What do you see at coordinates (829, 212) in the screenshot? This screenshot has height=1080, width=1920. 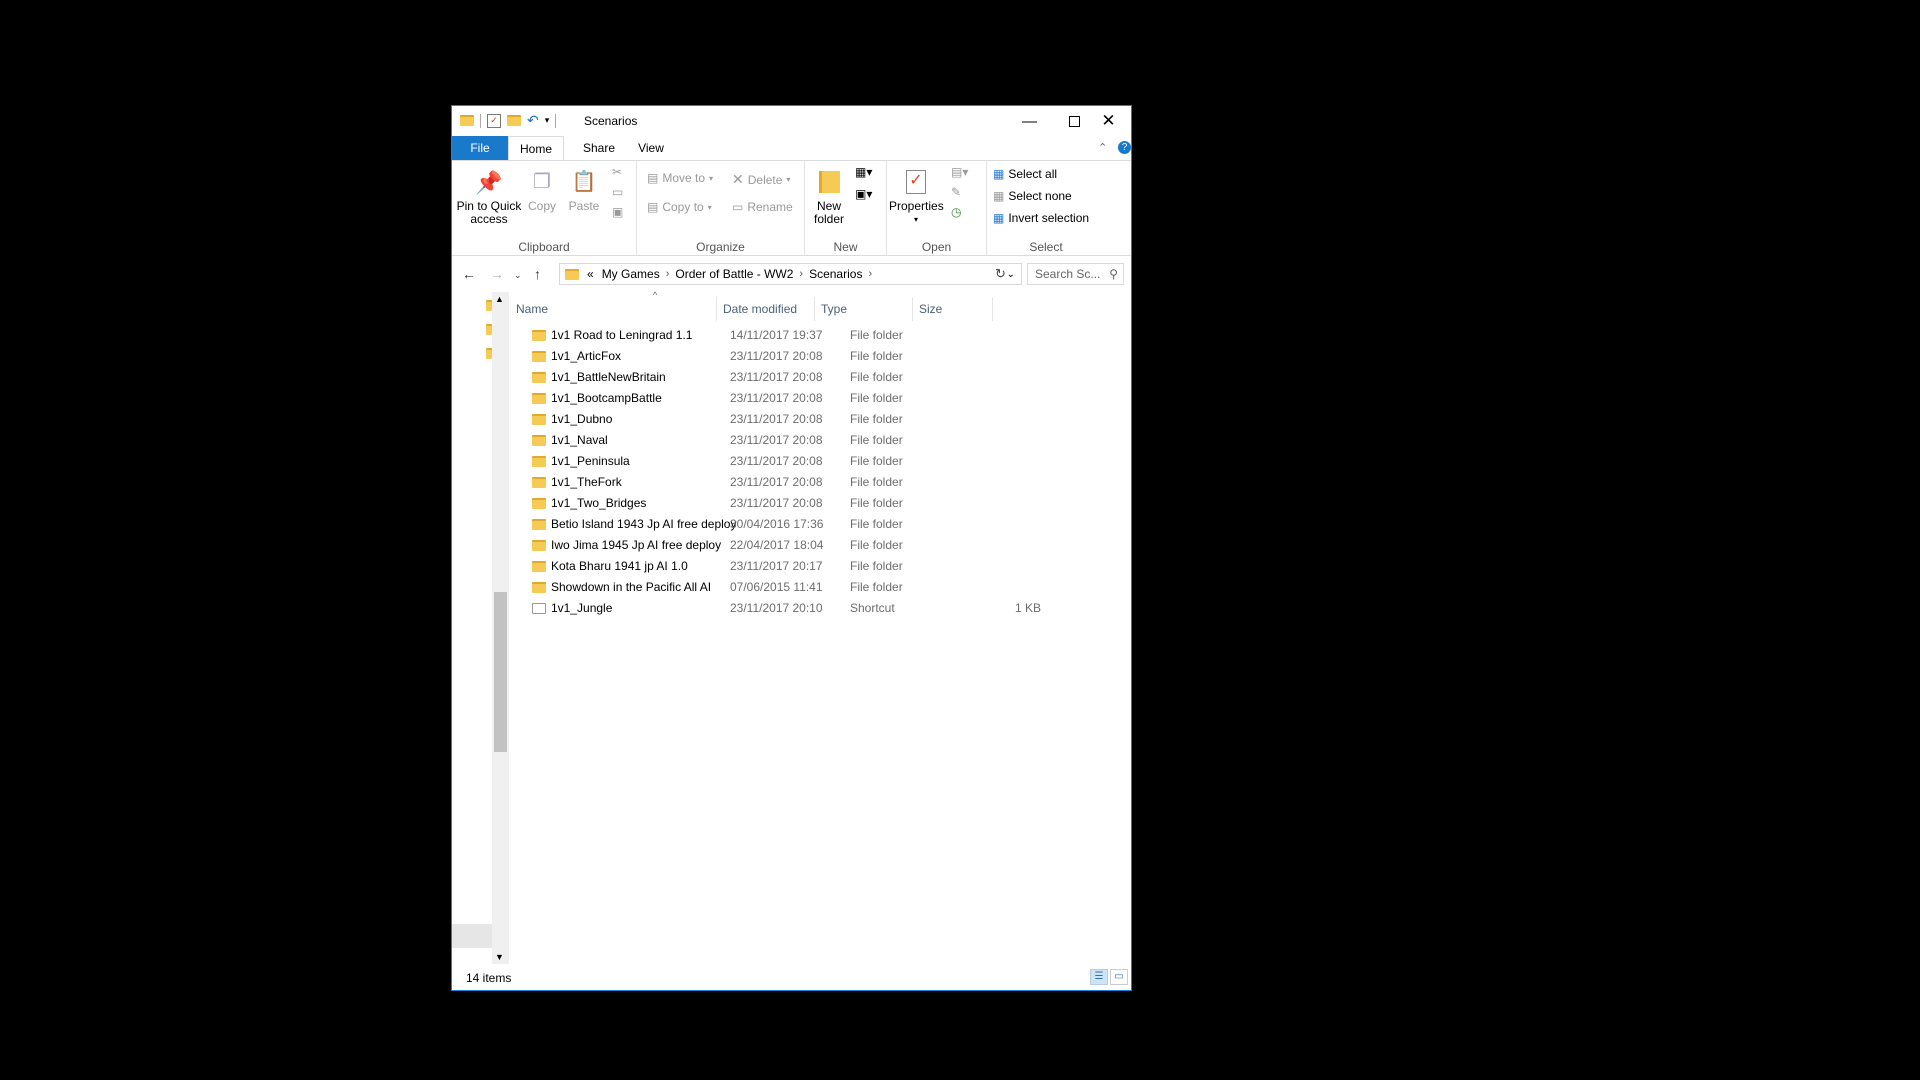 I see `new-folder-label: New folder` at bounding box center [829, 212].